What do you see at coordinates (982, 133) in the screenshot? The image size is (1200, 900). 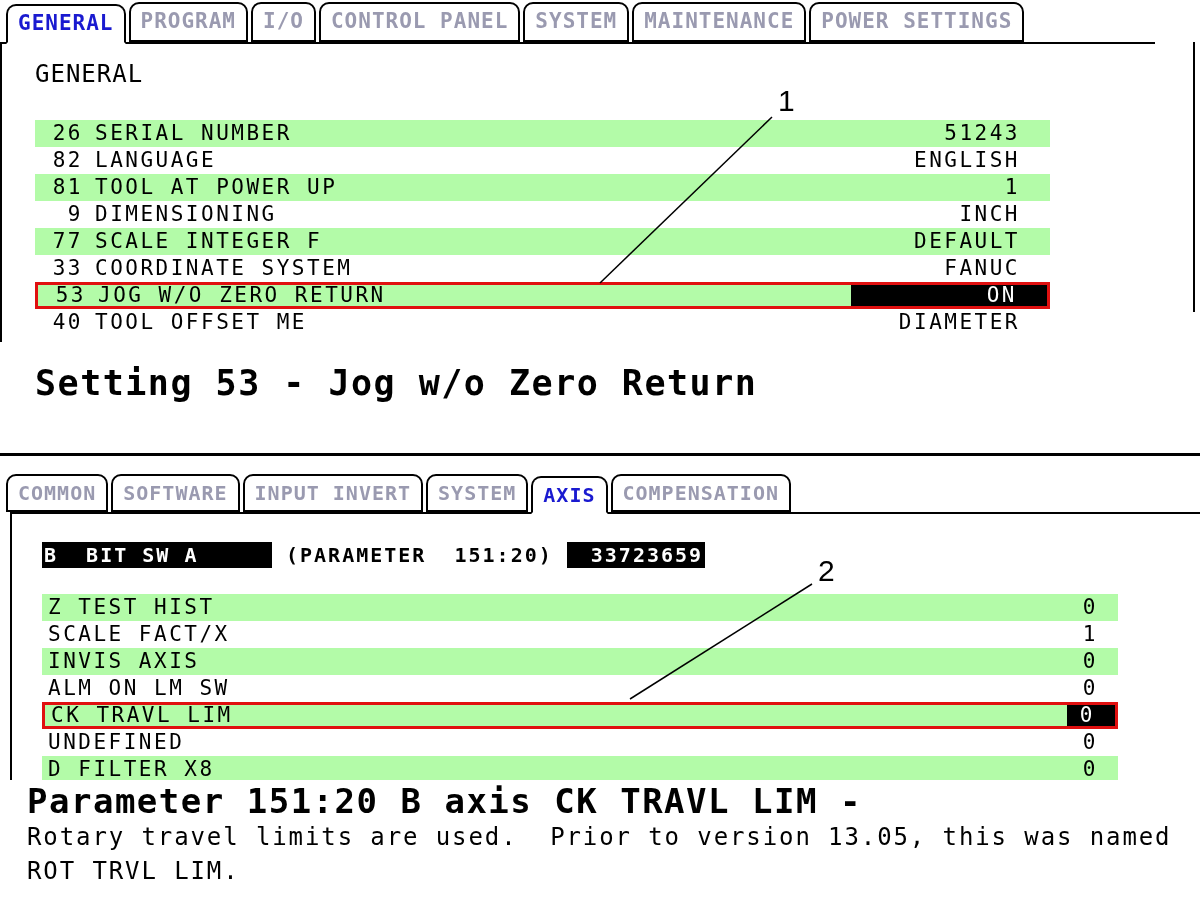 I see `setting-value: 51243` at bounding box center [982, 133].